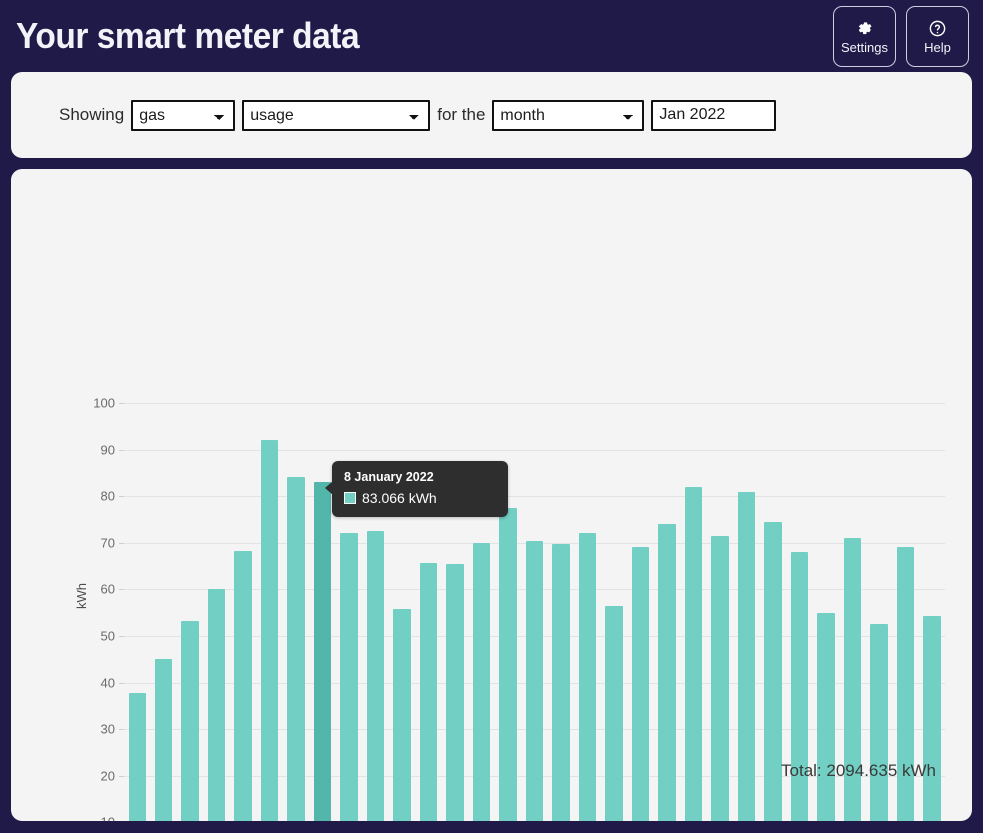  I want to click on chart-tooltip: 8 January 2022 83.066 kWh, so click(416, 489).